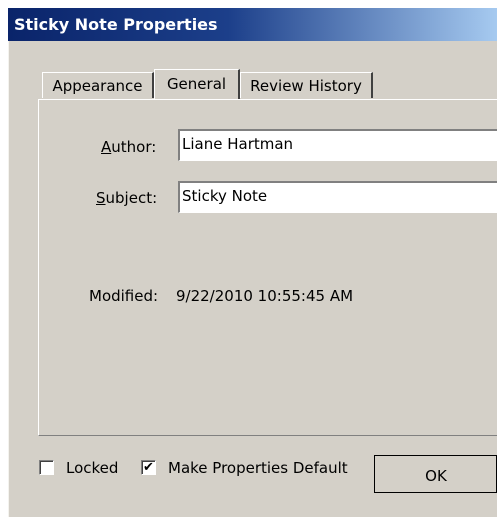 The height and width of the screenshot is (517, 497). What do you see at coordinates (258, 468) in the screenshot?
I see `make-properties-default-label: Make Properties Default` at bounding box center [258, 468].